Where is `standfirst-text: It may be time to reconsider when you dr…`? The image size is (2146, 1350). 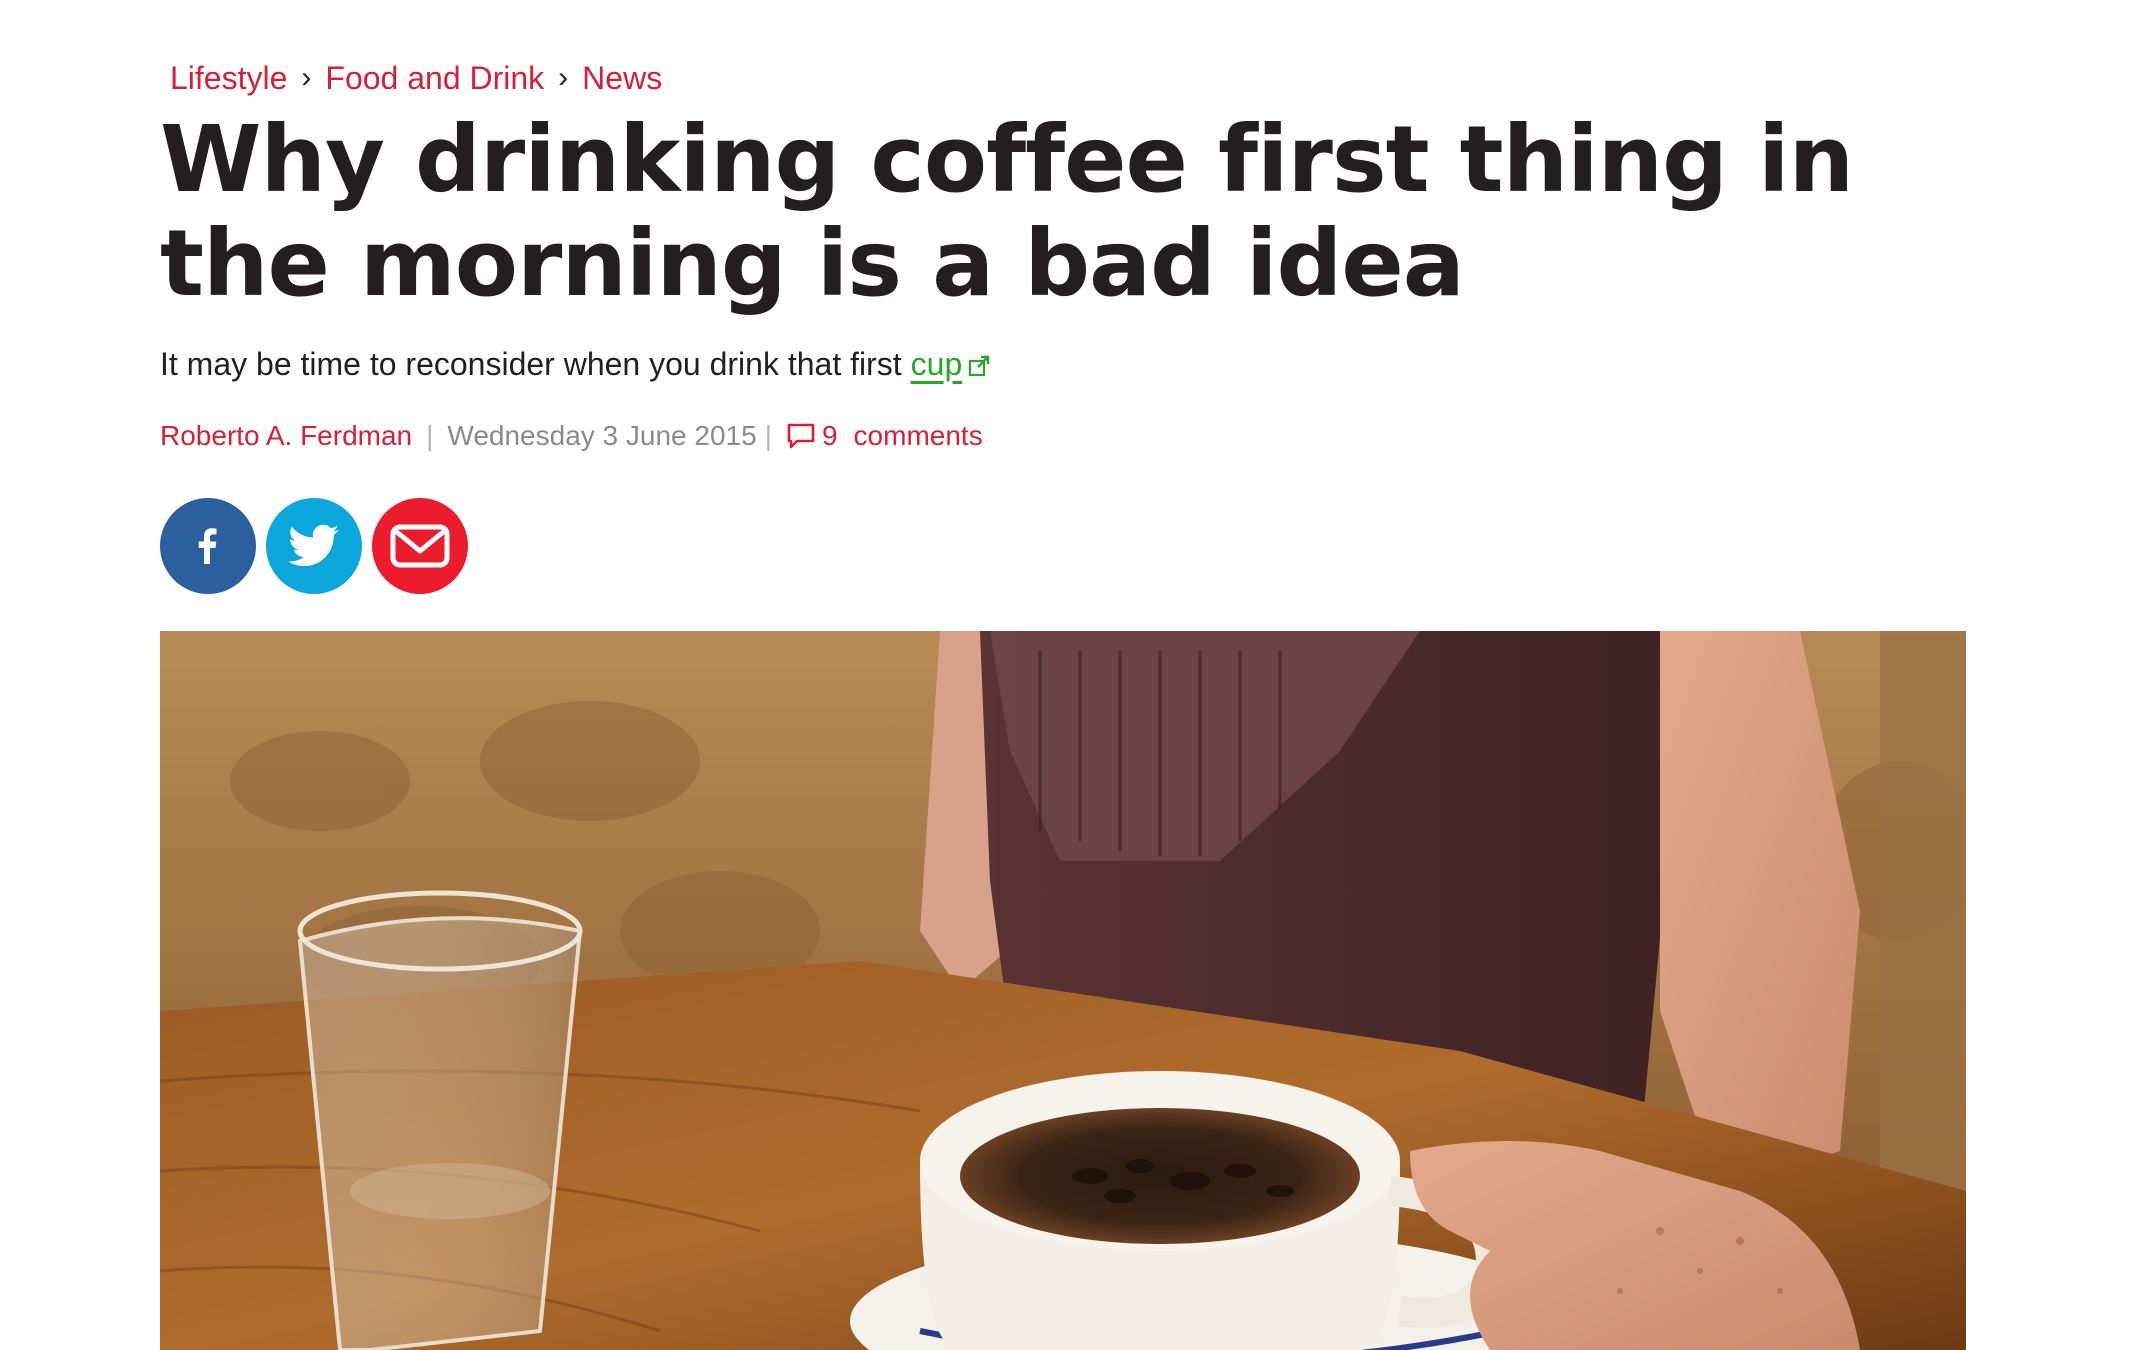
standfirst-text: It may be time to reconsider when you dr… is located at coordinates (531, 364).